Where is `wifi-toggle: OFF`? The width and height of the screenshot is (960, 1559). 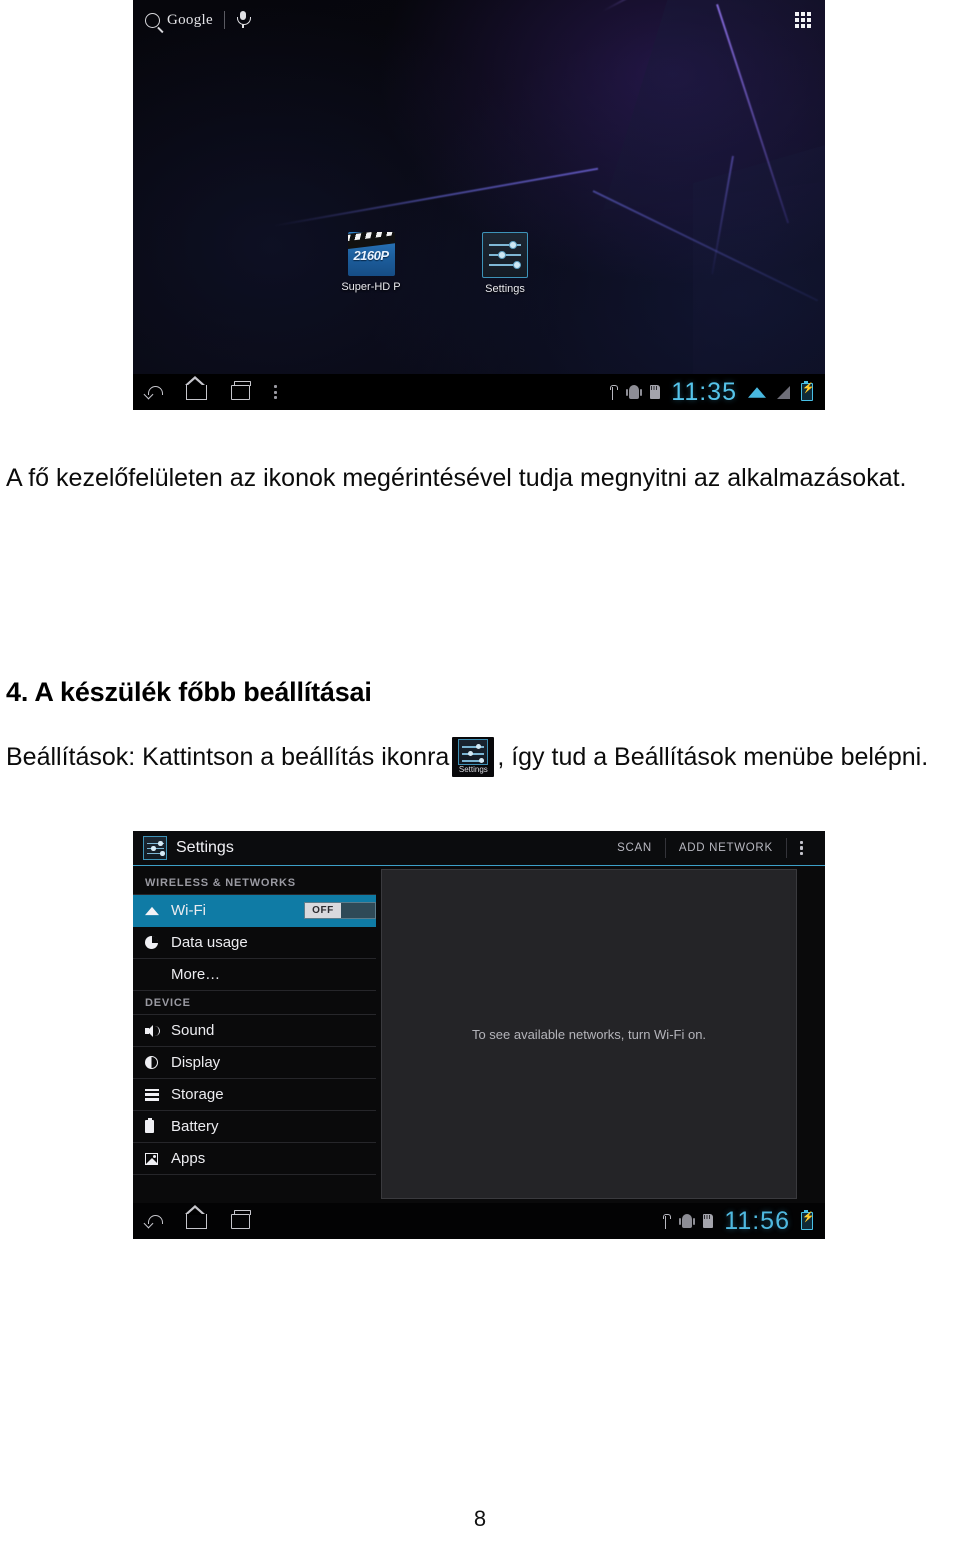 wifi-toggle: OFF is located at coordinates (340, 910).